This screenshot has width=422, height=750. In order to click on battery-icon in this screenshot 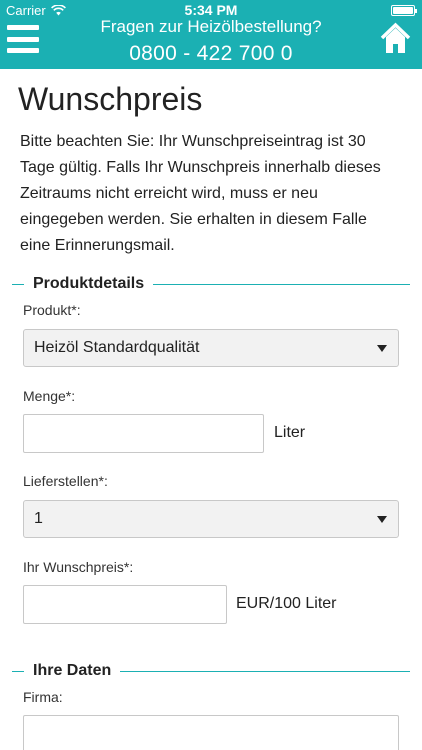, I will do `click(404, 10)`.